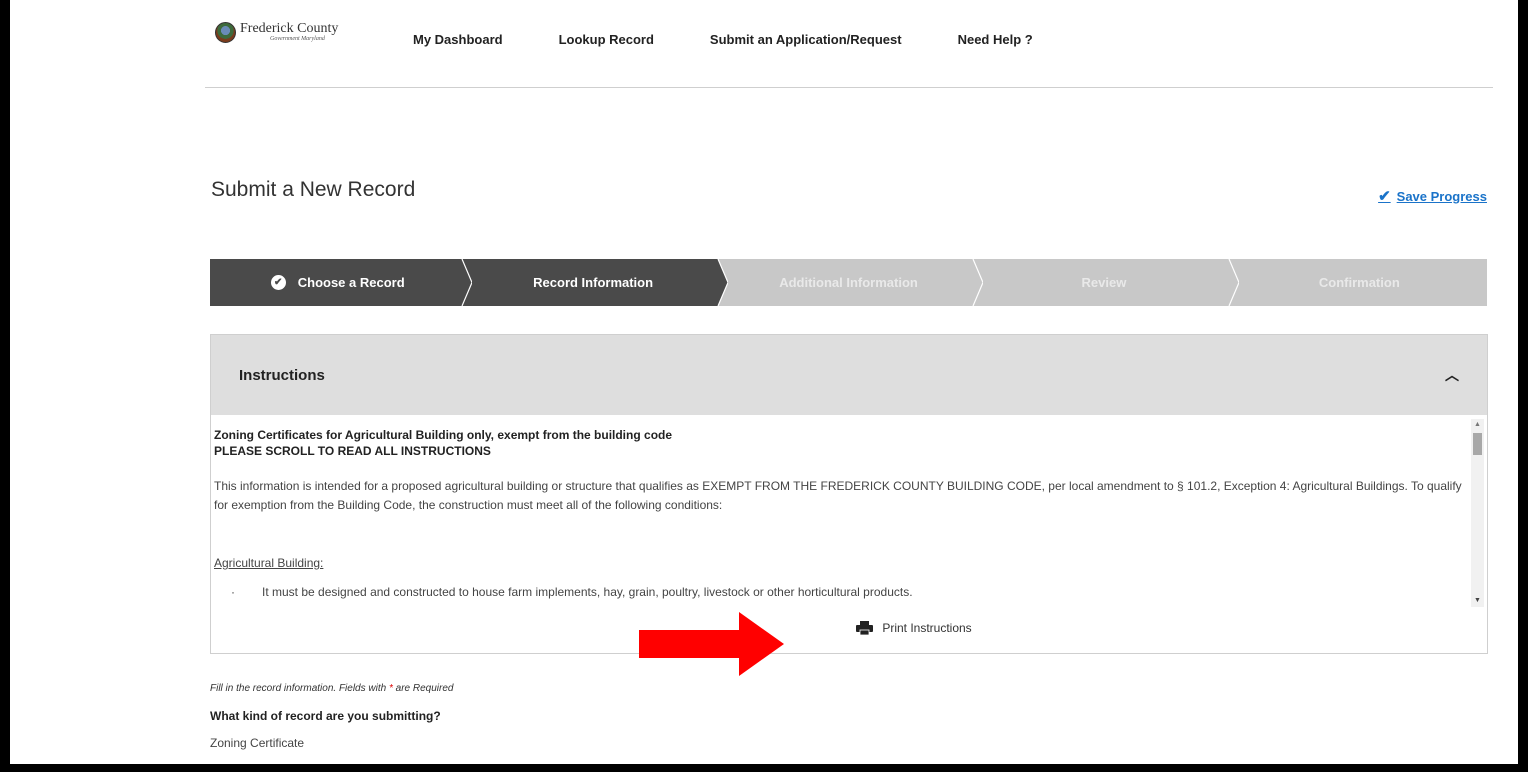 The width and height of the screenshot is (1528, 772). Describe the element at coordinates (351, 282) in the screenshot. I see `step-label: Choose a Record` at that location.